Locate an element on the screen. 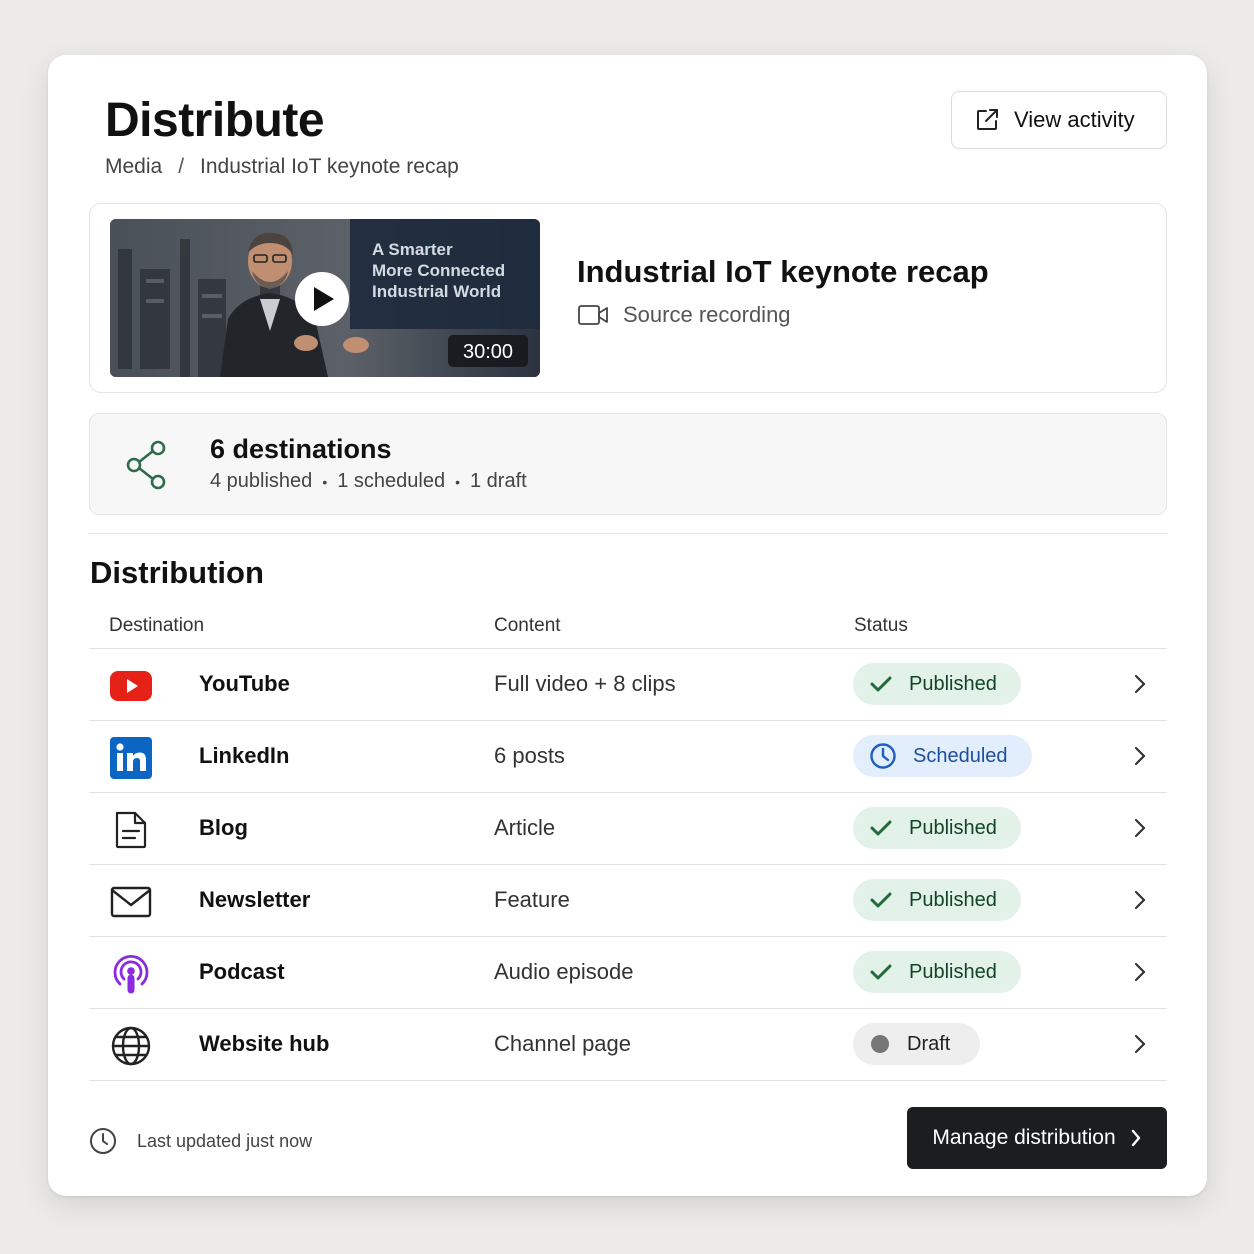  status-badge: Scheduled is located at coordinates (942, 756).